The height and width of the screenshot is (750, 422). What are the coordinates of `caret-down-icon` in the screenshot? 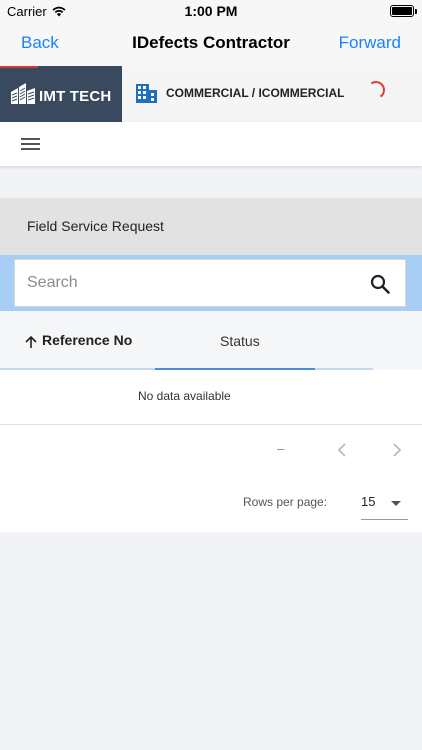 It's located at (396, 503).